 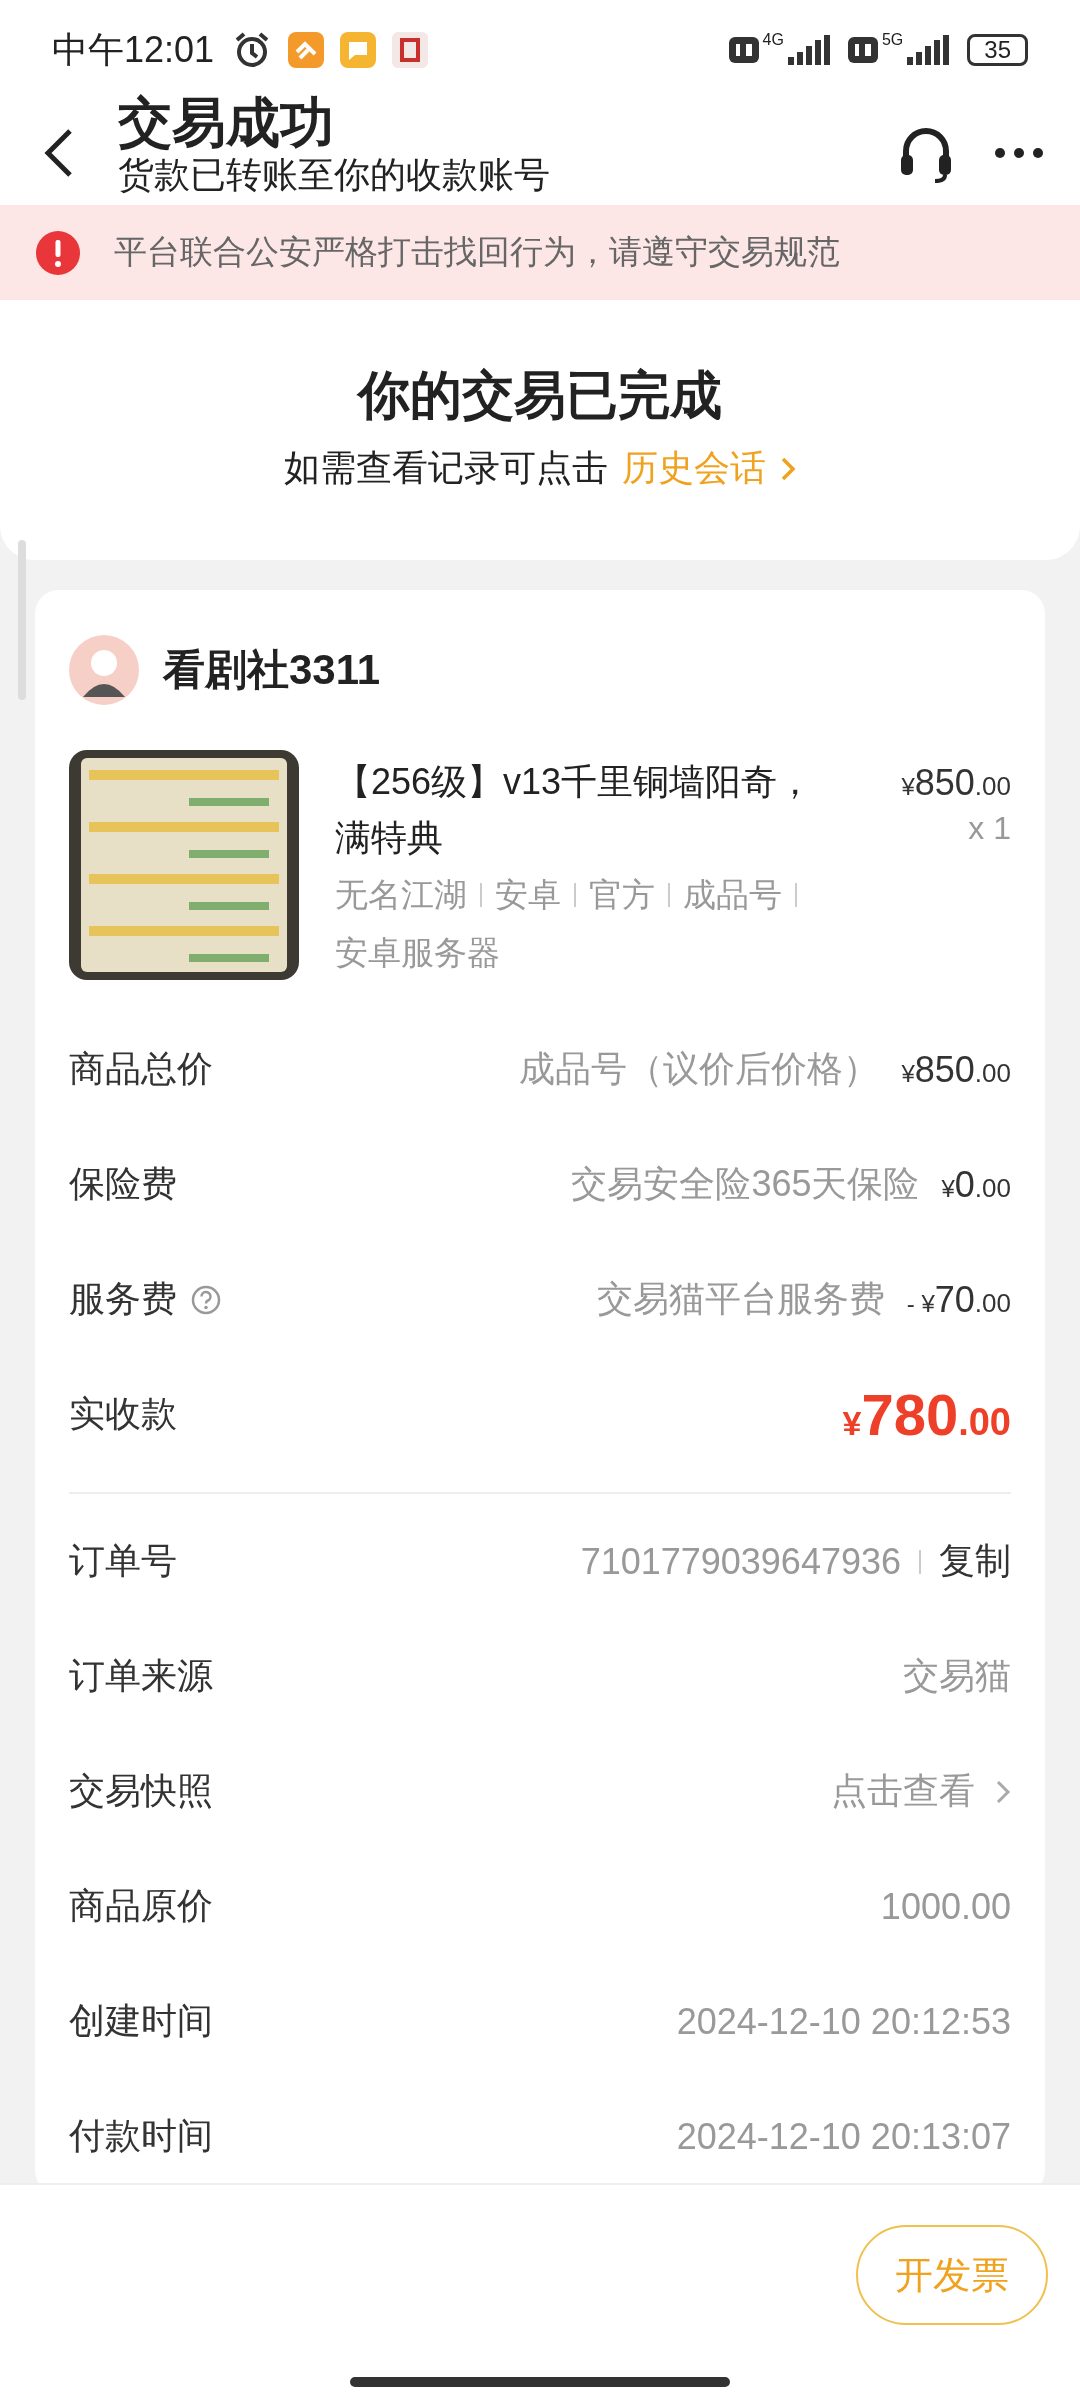 What do you see at coordinates (921, 1791) in the screenshot?
I see `snapshot-link: 点击查看` at bounding box center [921, 1791].